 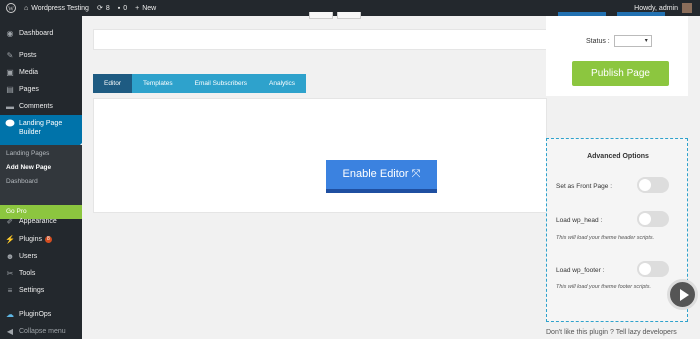 What do you see at coordinates (41, 89) in the screenshot?
I see `sidebar-item-pages: ▤ Pages` at bounding box center [41, 89].